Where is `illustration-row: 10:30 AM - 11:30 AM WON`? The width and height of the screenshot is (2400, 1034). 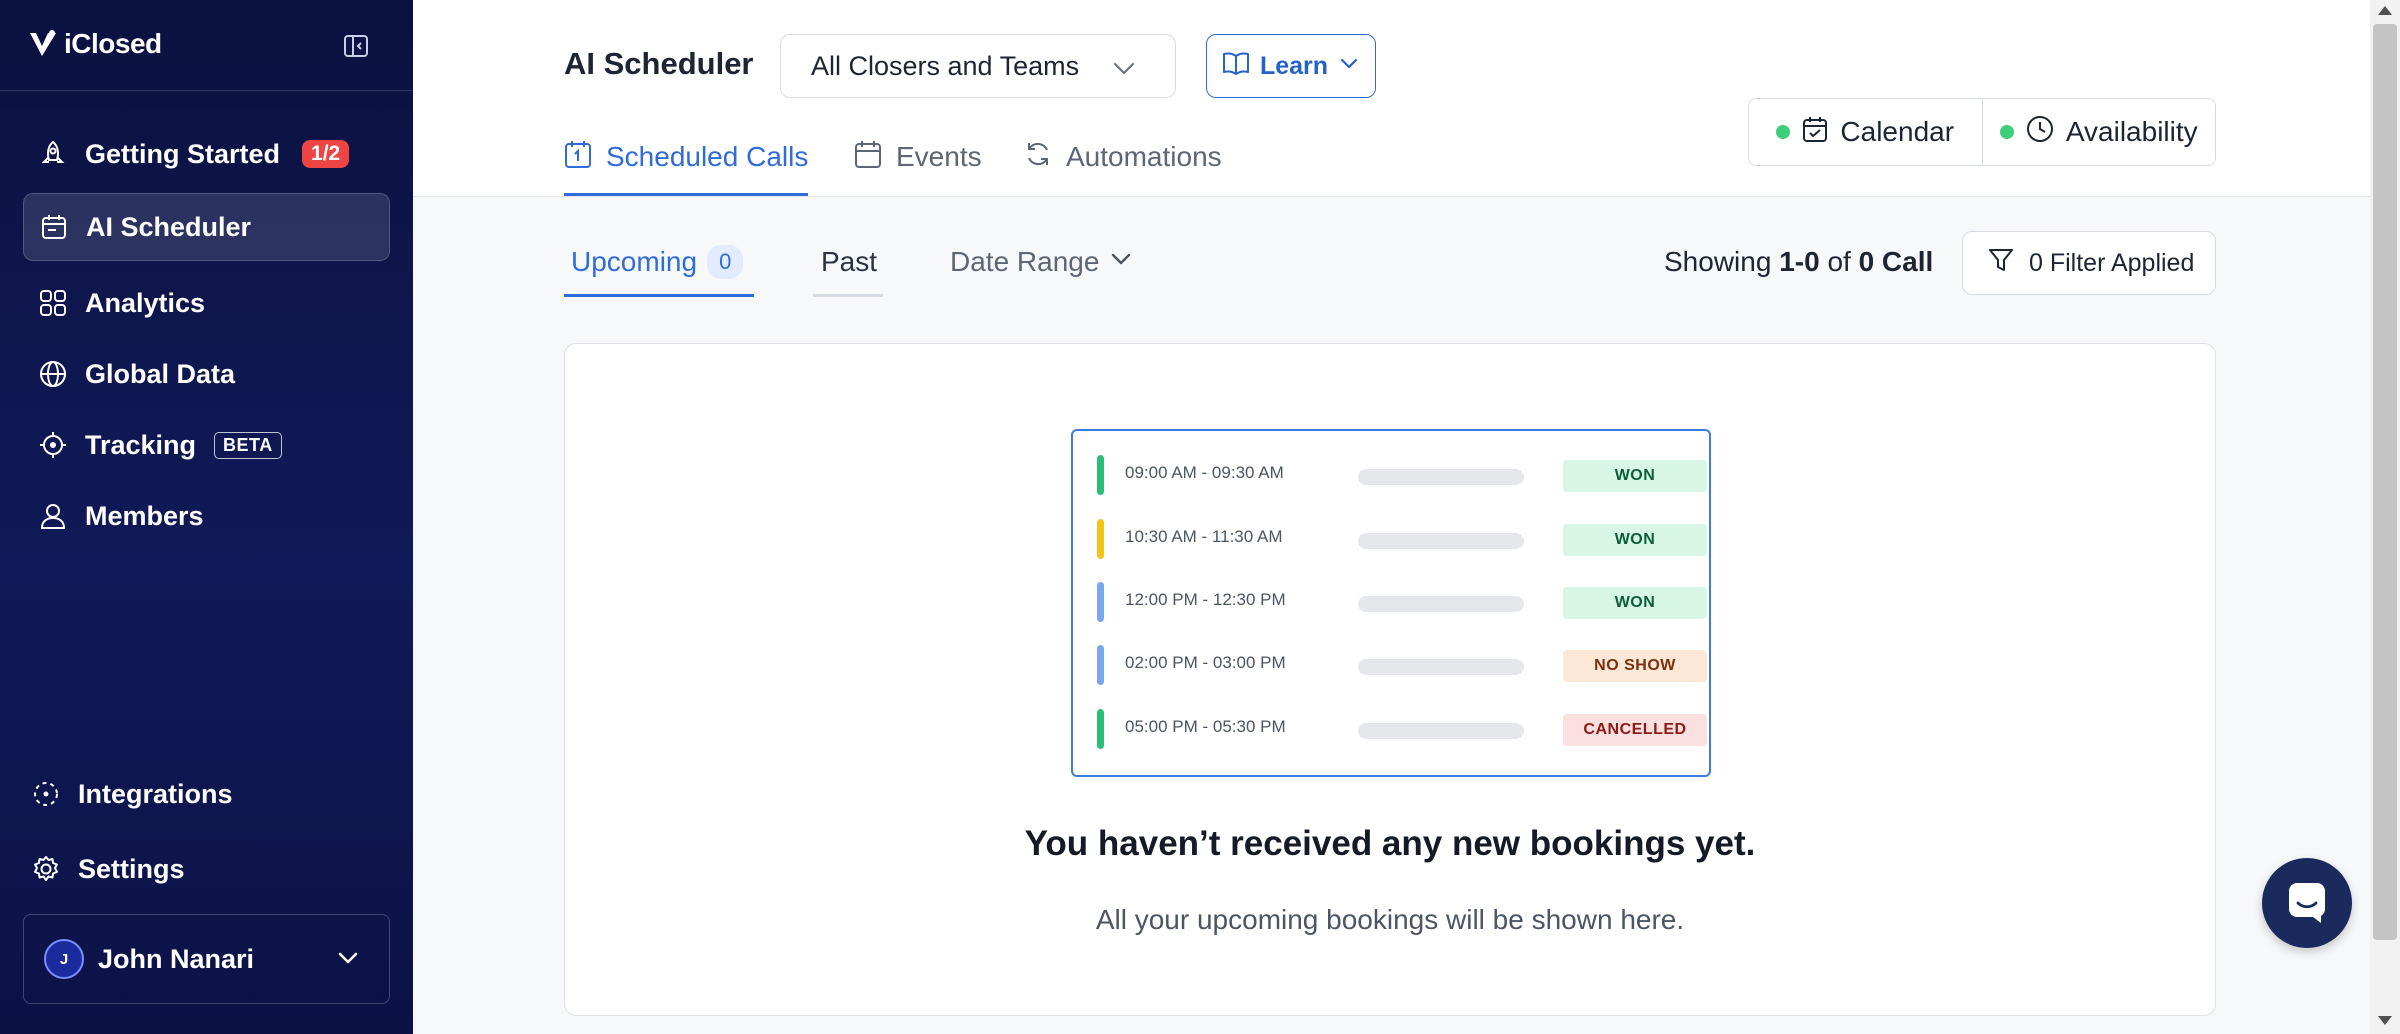 illustration-row: 10:30 AM - 11:30 AM WON is located at coordinates (1402, 539).